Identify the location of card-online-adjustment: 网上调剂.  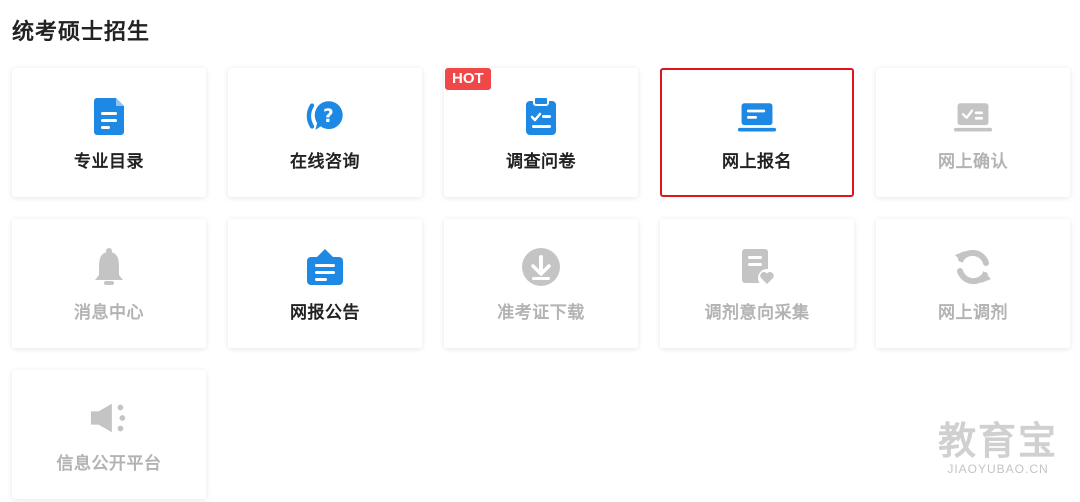
(973, 283).